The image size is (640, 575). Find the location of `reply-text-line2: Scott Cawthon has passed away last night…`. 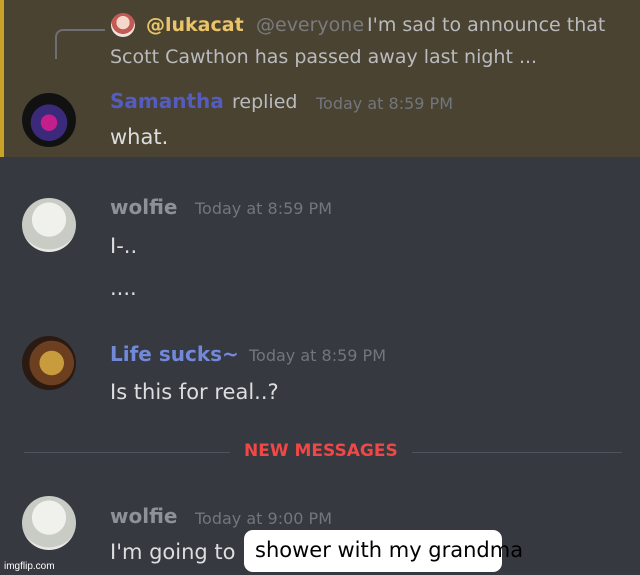

reply-text-line2: Scott Cawthon has passed away last night… is located at coordinates (324, 57).